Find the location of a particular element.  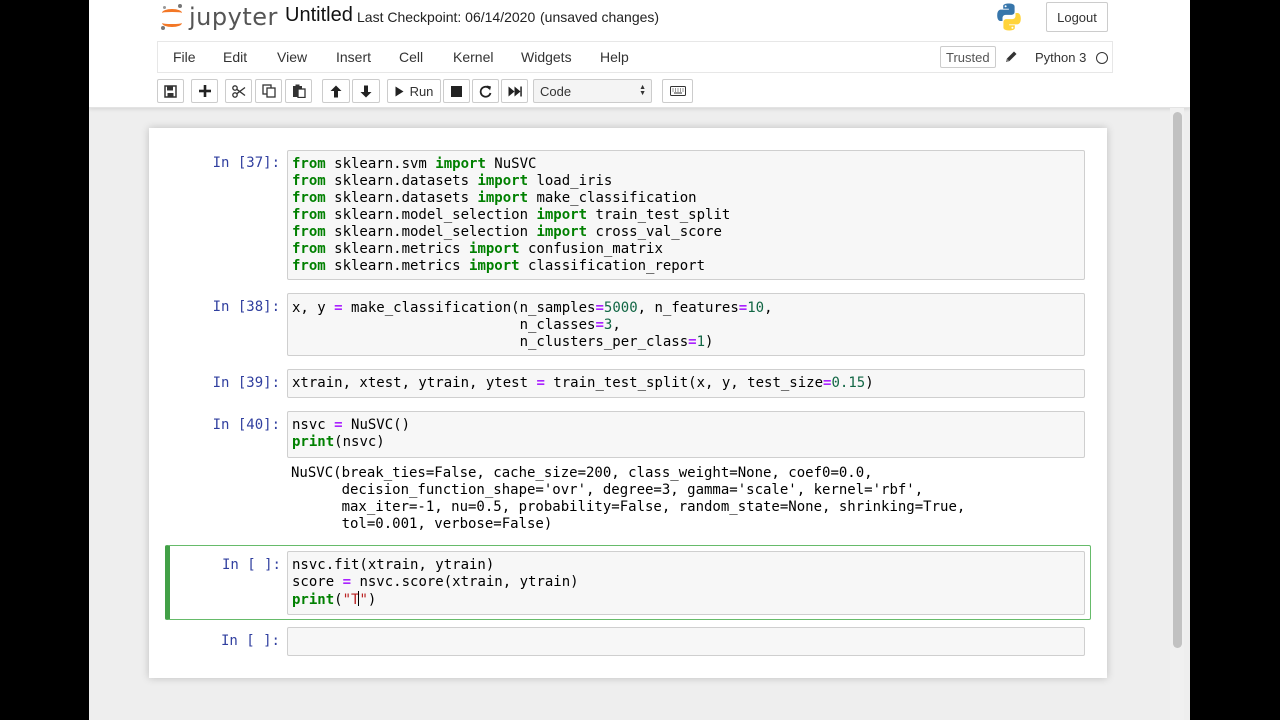

move-down-button is located at coordinates (366, 91).